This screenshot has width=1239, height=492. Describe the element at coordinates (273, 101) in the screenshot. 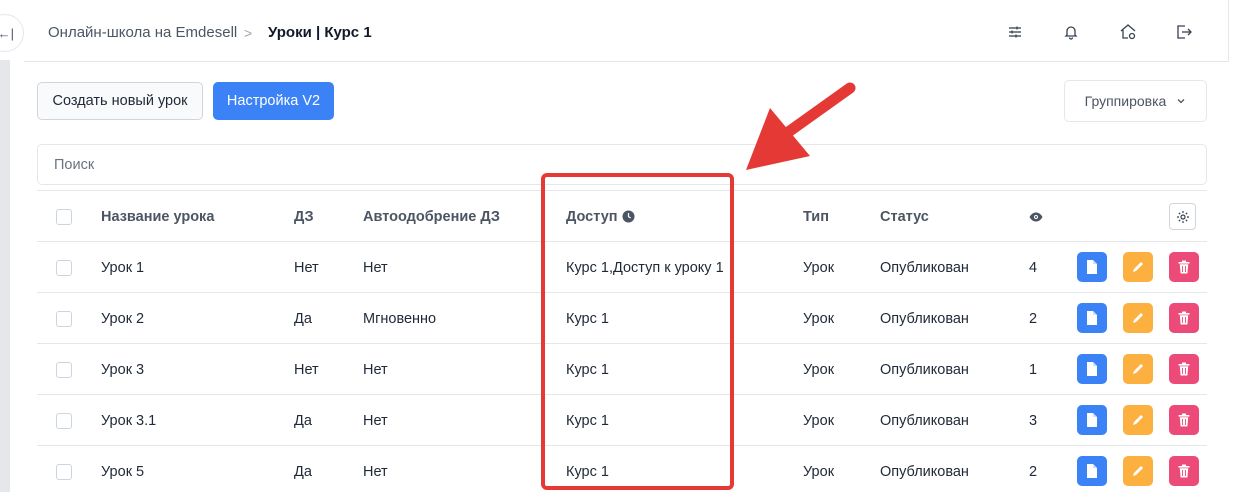

I see `settings-v2-button: Настройка V2` at that location.